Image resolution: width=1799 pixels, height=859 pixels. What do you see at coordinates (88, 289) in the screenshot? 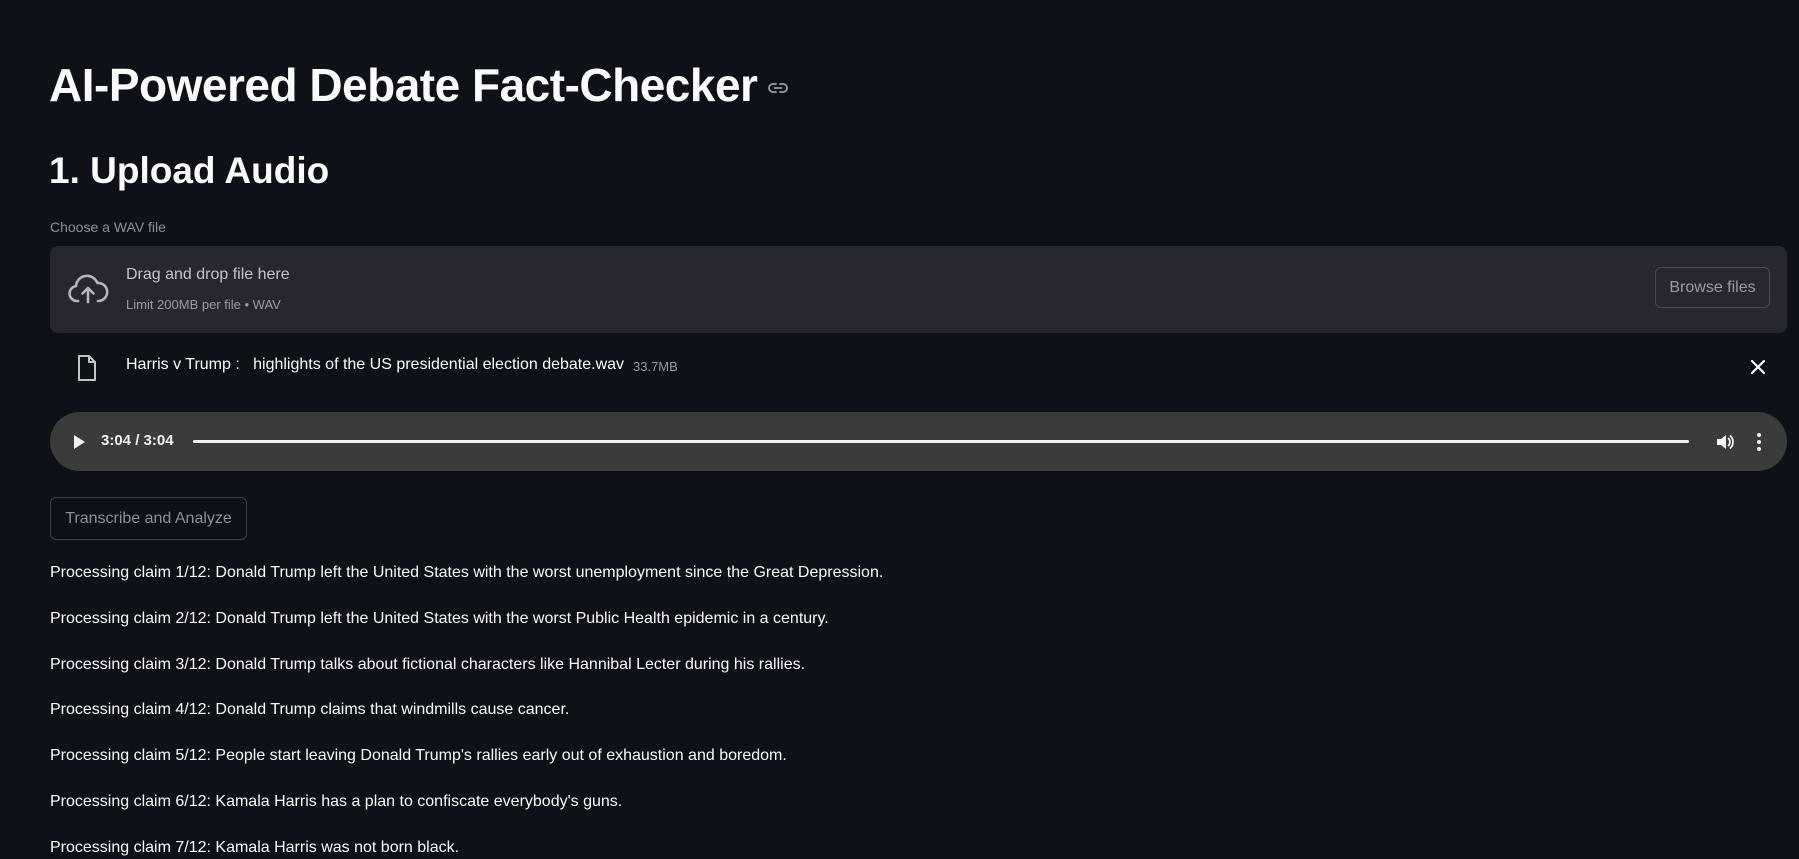
I see `cloud-upload-icon` at bounding box center [88, 289].